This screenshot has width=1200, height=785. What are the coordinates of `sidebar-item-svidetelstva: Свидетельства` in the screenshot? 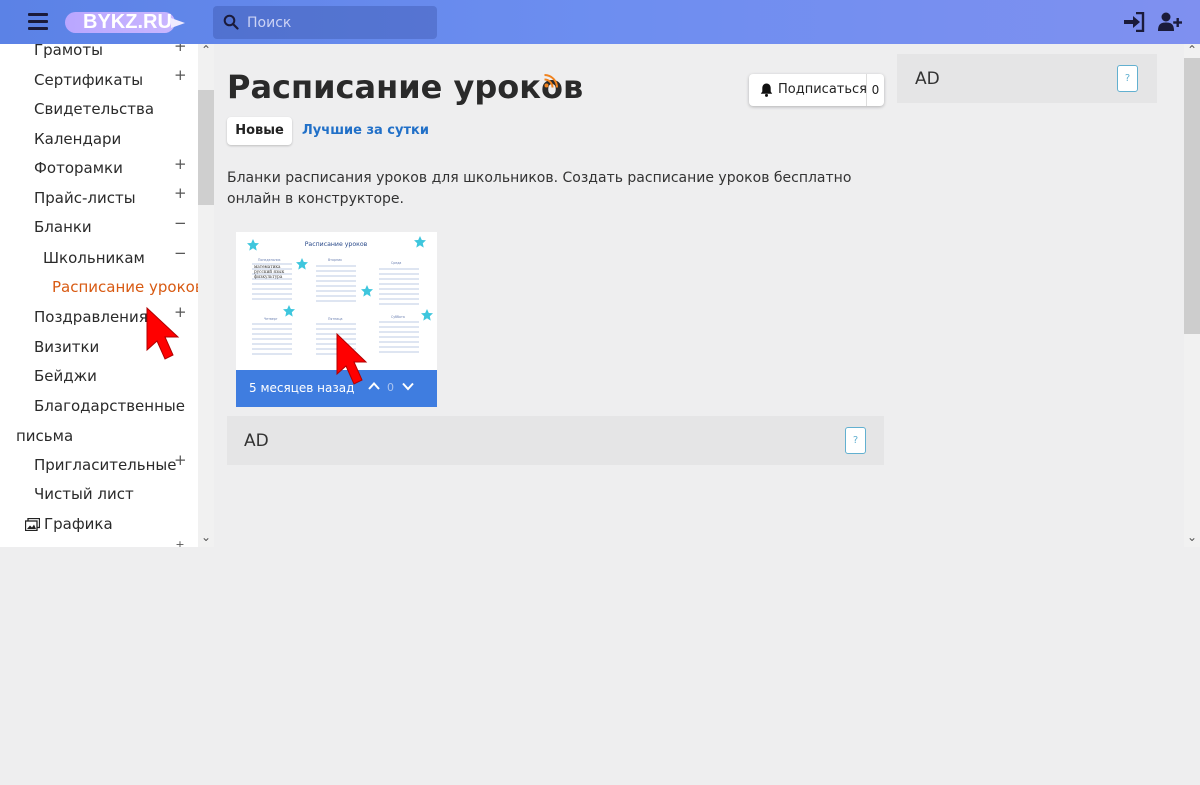 It's located at (94, 109).